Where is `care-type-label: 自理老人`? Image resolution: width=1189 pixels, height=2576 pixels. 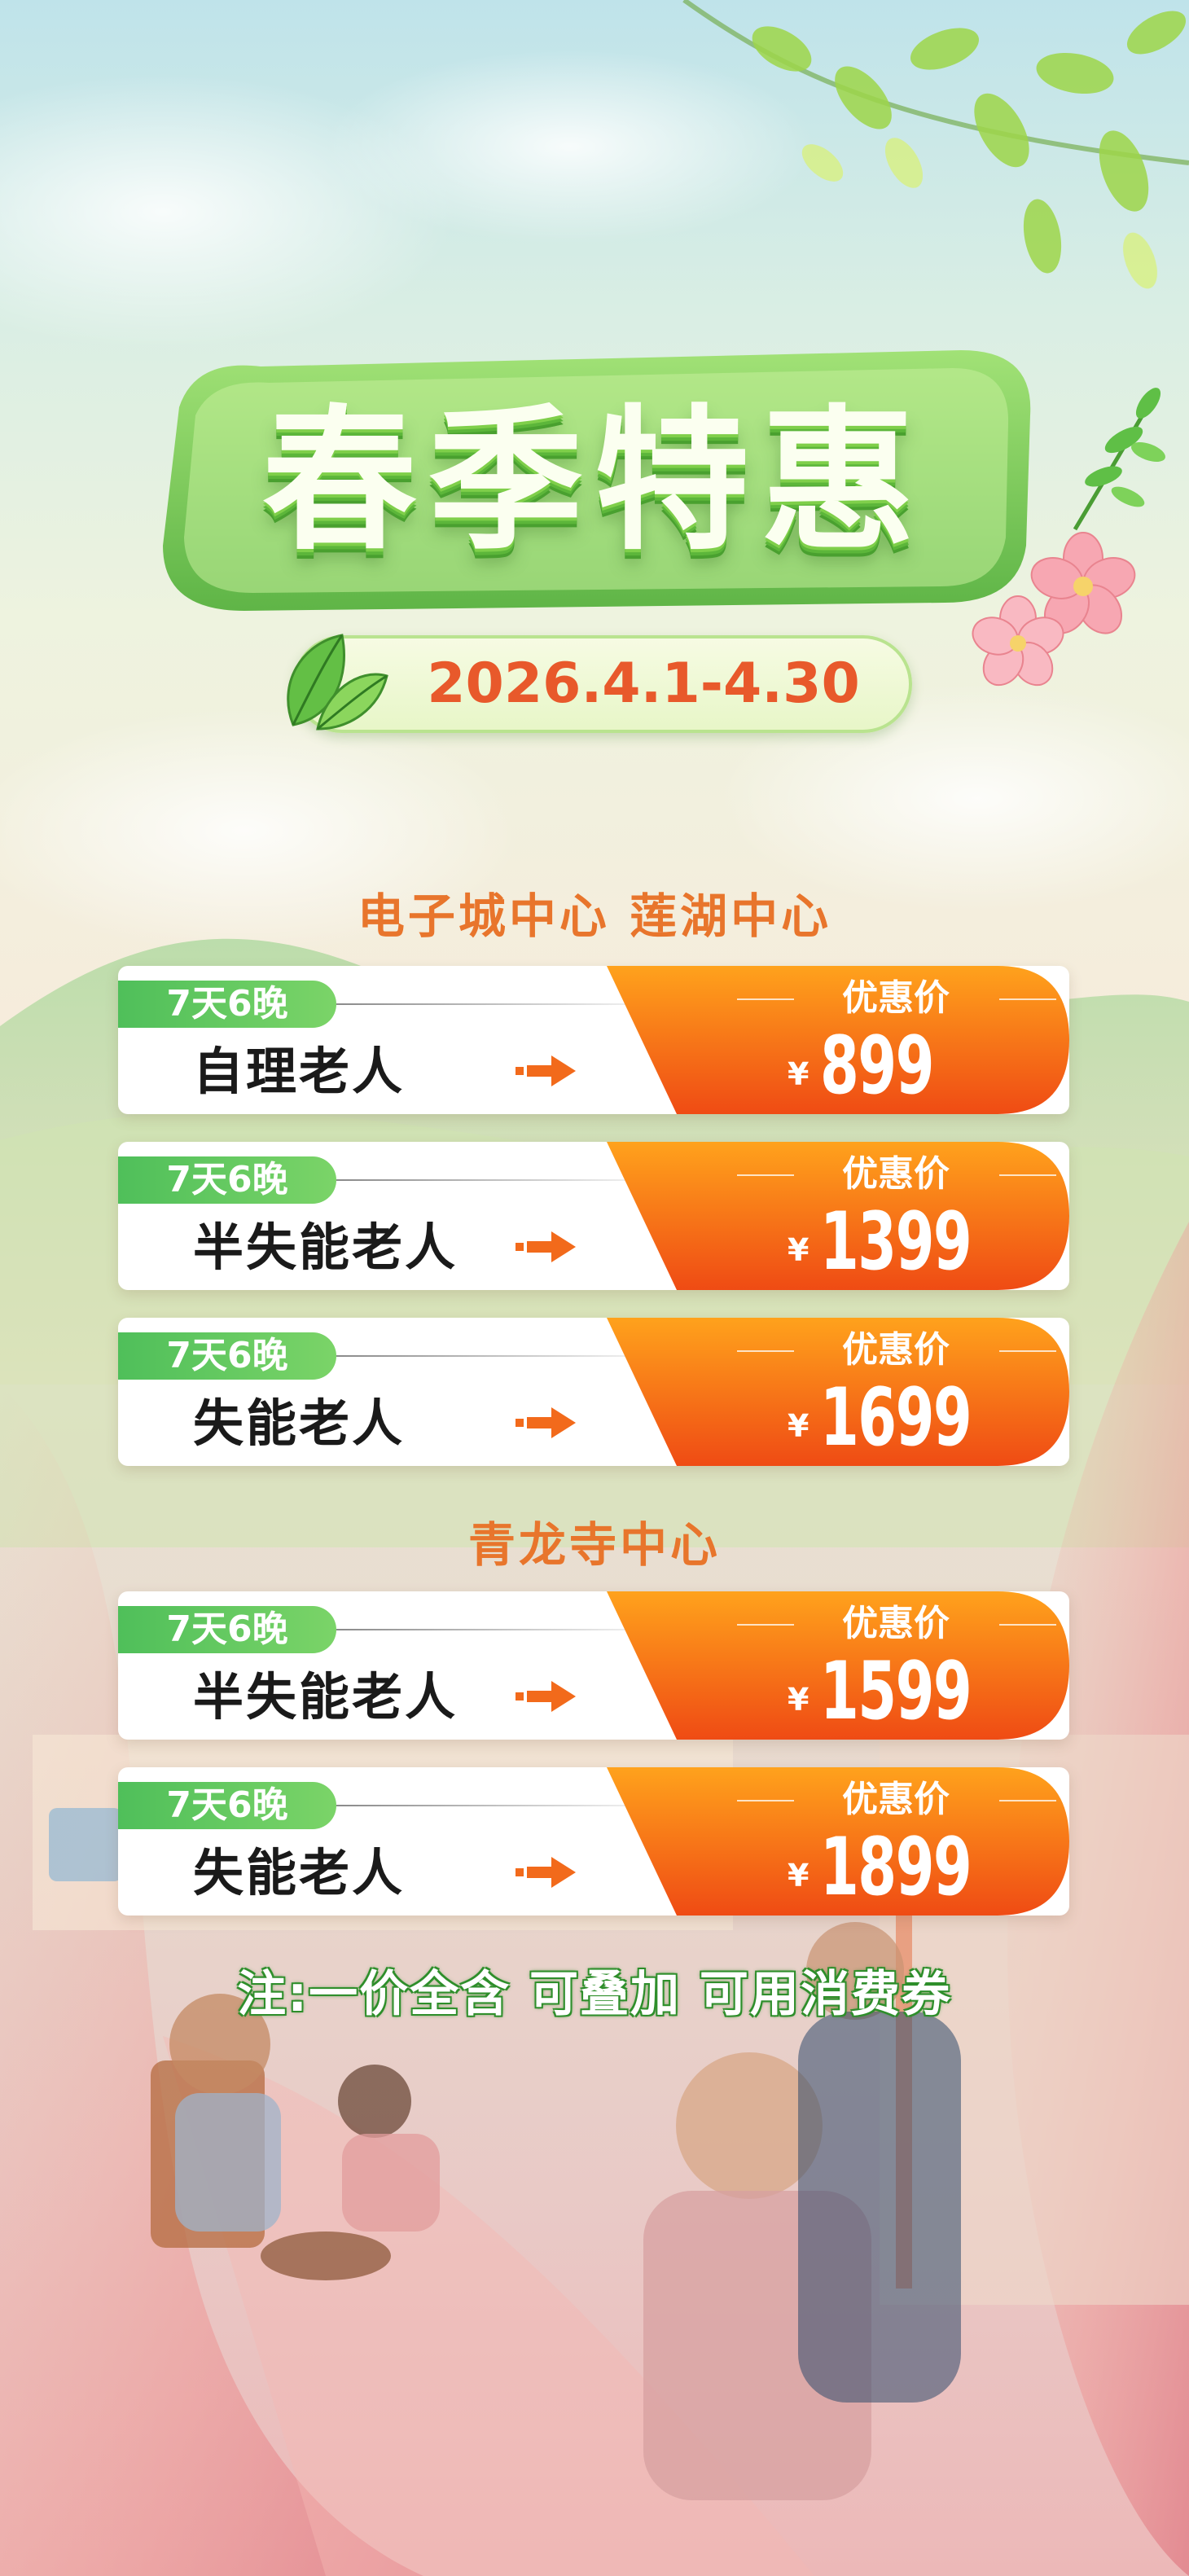 care-type-label: 自理老人 is located at coordinates (300, 1071).